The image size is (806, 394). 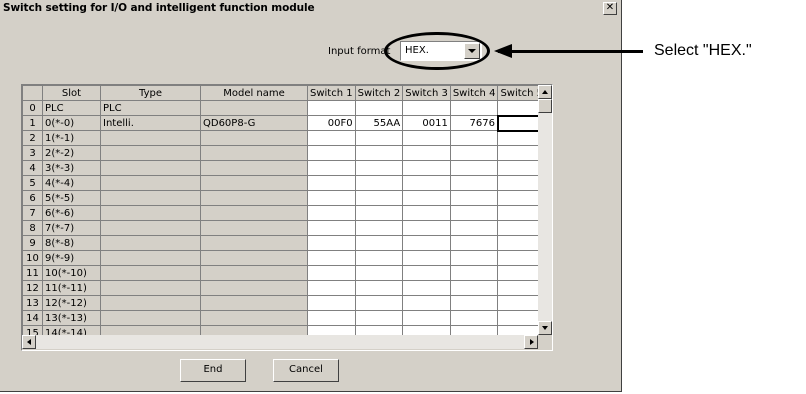 What do you see at coordinates (610, 8) in the screenshot?
I see `close-button: ✕` at bounding box center [610, 8].